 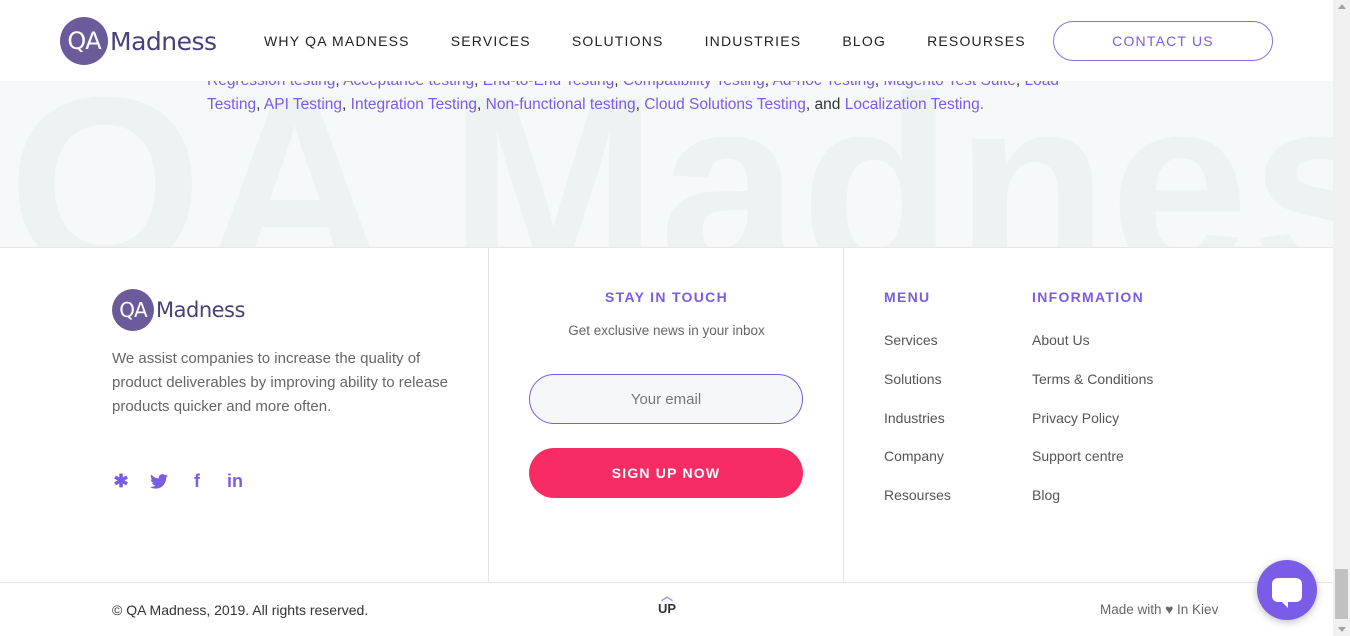 I want to click on made-with-text: Made with ♥ In Kiev, so click(x=1159, y=609).